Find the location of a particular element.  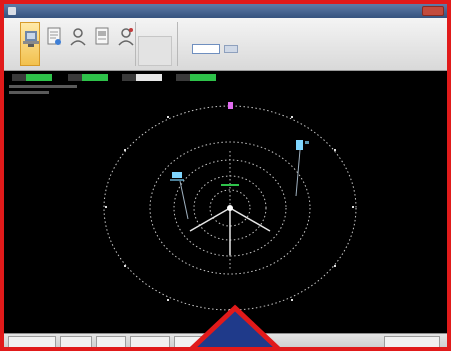

app-icon is located at coordinates (12, 11).